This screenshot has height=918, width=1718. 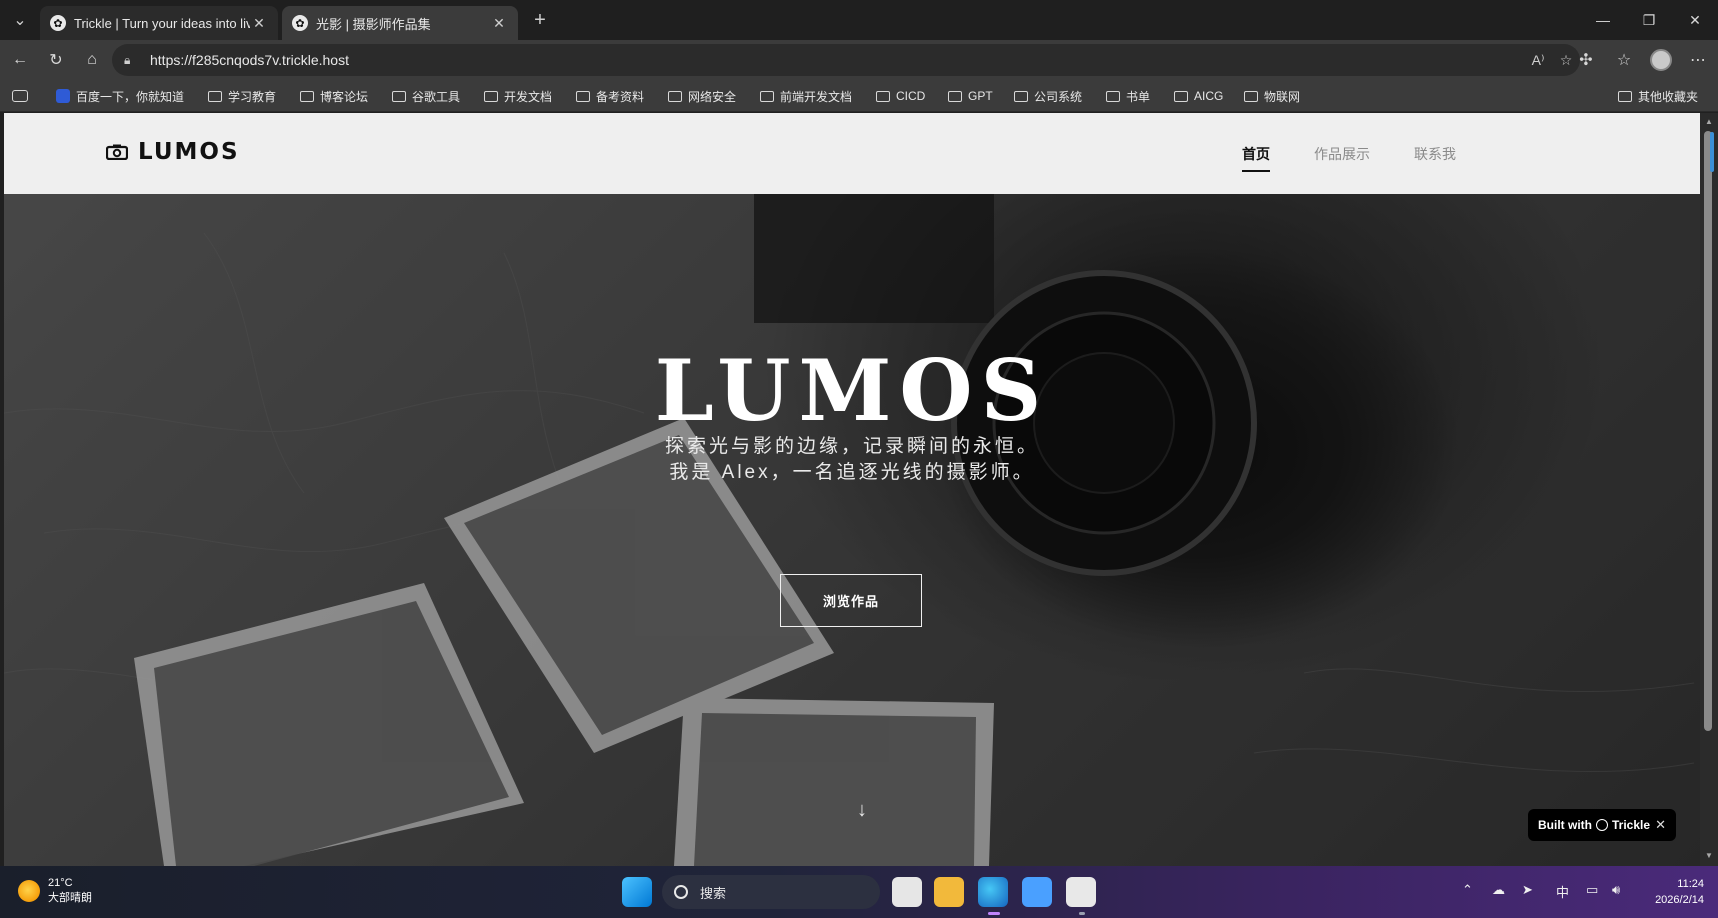 What do you see at coordinates (1498, 890) in the screenshot?
I see `onedrive-icon: ☁` at bounding box center [1498, 890].